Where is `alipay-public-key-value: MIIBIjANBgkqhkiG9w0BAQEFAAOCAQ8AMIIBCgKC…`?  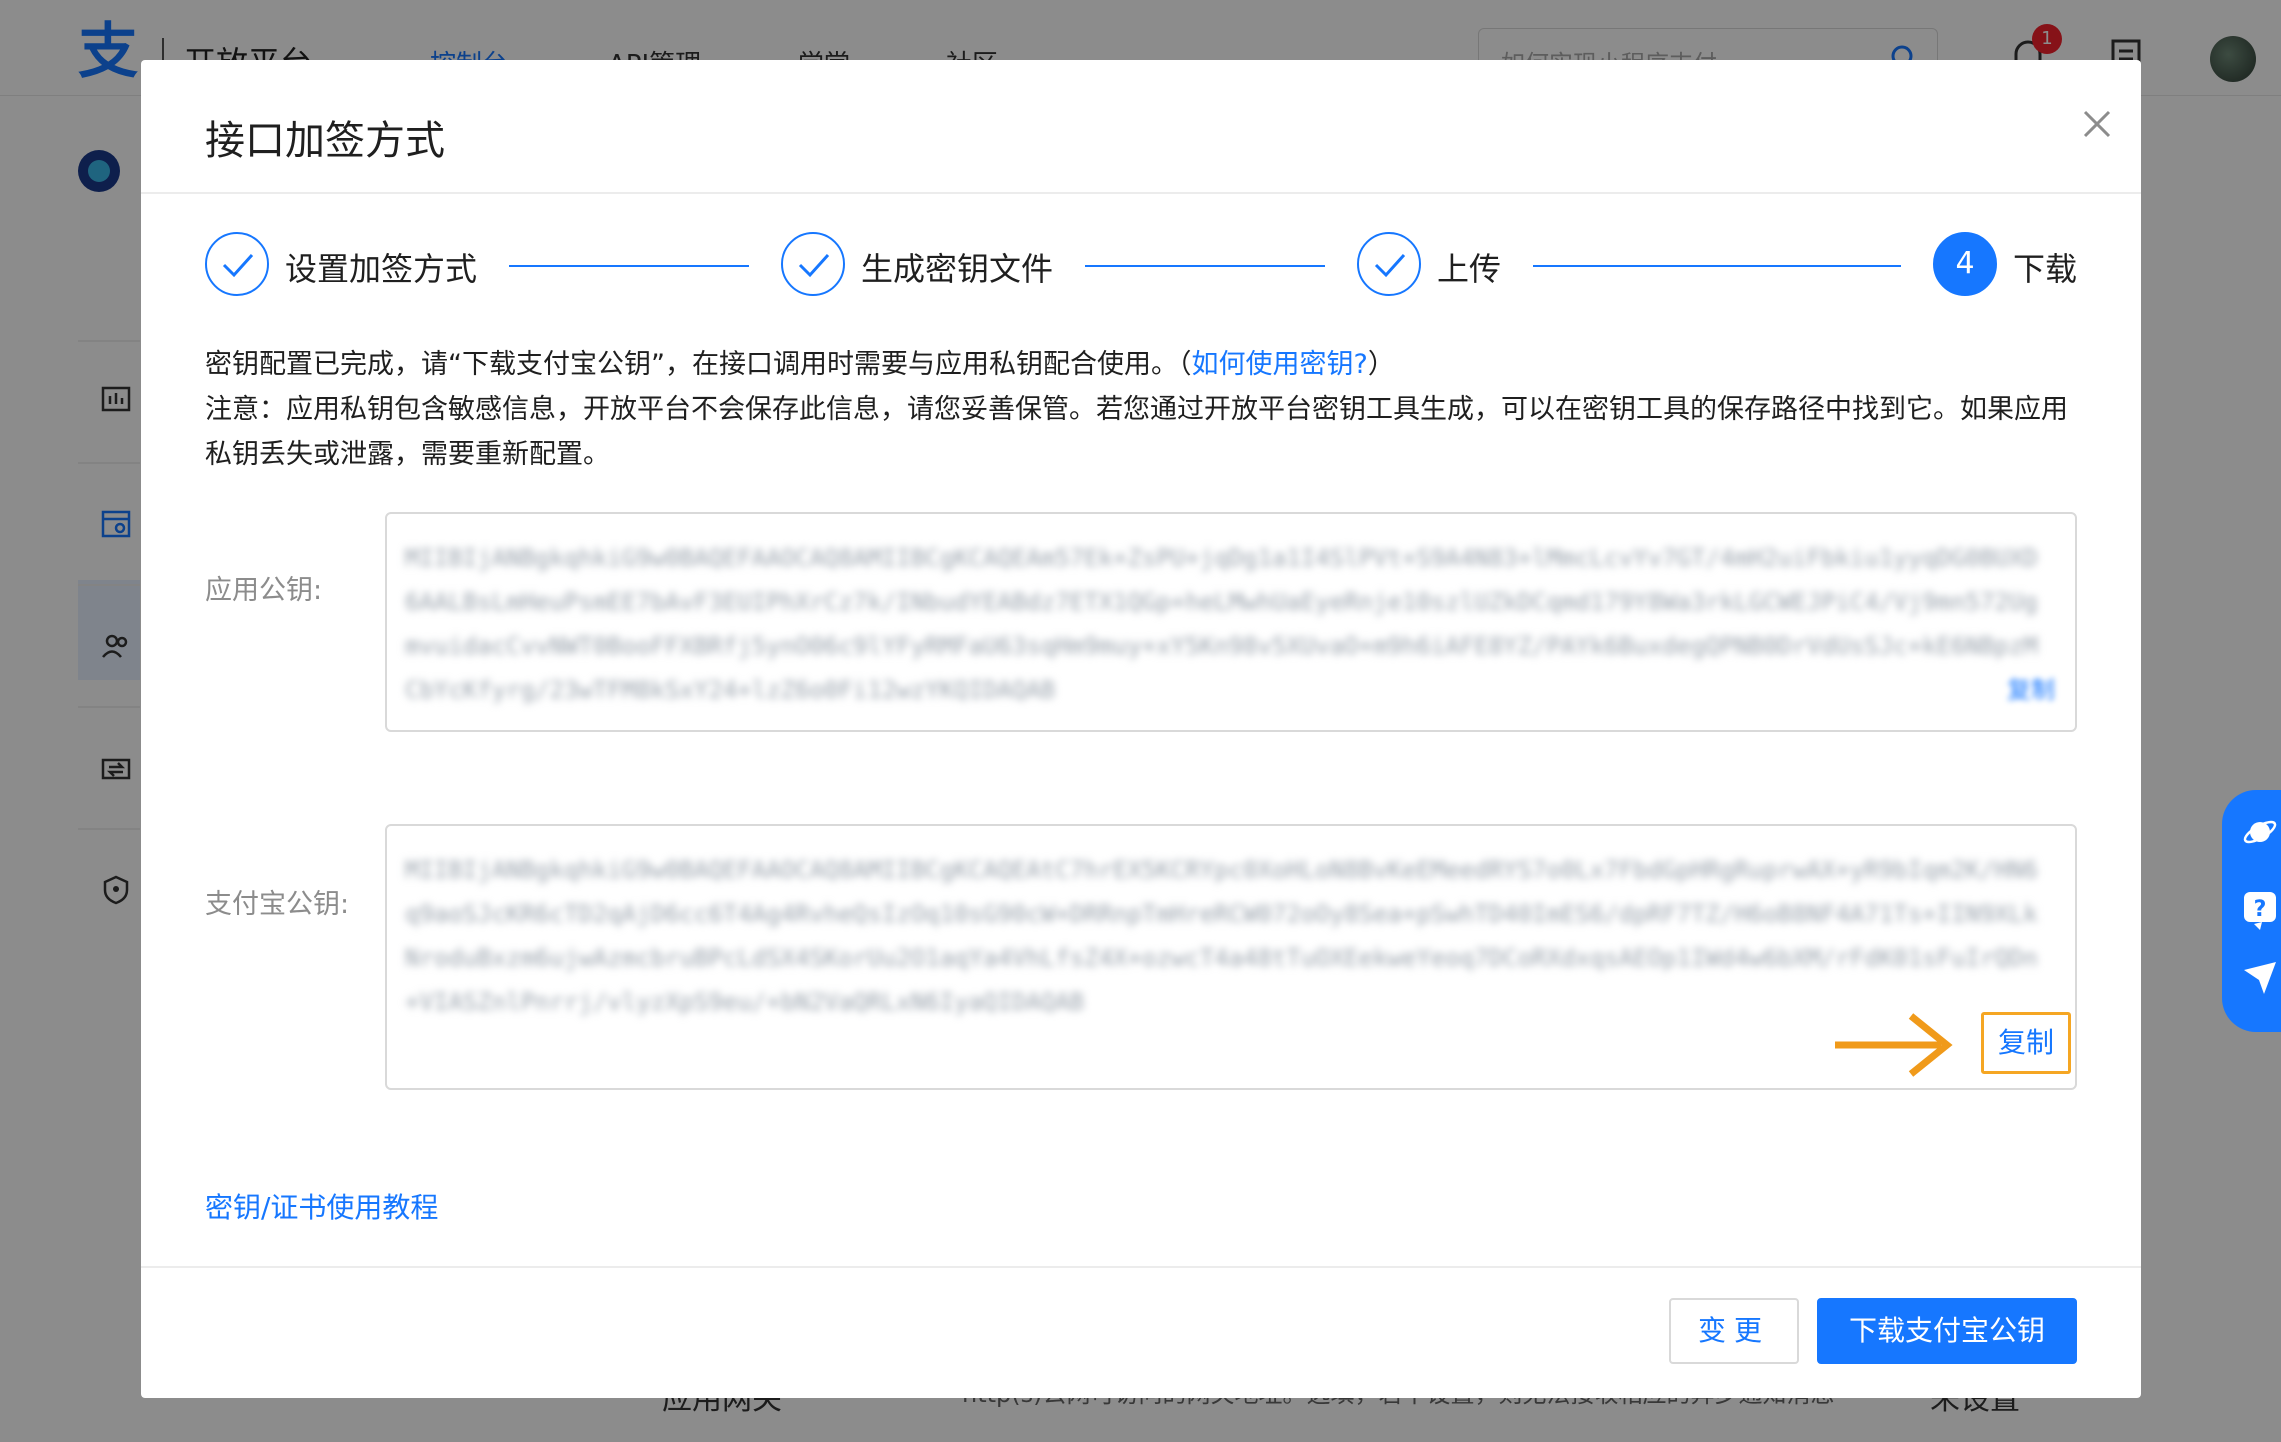
alipay-public-key-value: MIIBIjANBgkqhkiG9w0BAQEFAAOCAQ8AMIIBCgKC… is located at coordinates (1221, 936).